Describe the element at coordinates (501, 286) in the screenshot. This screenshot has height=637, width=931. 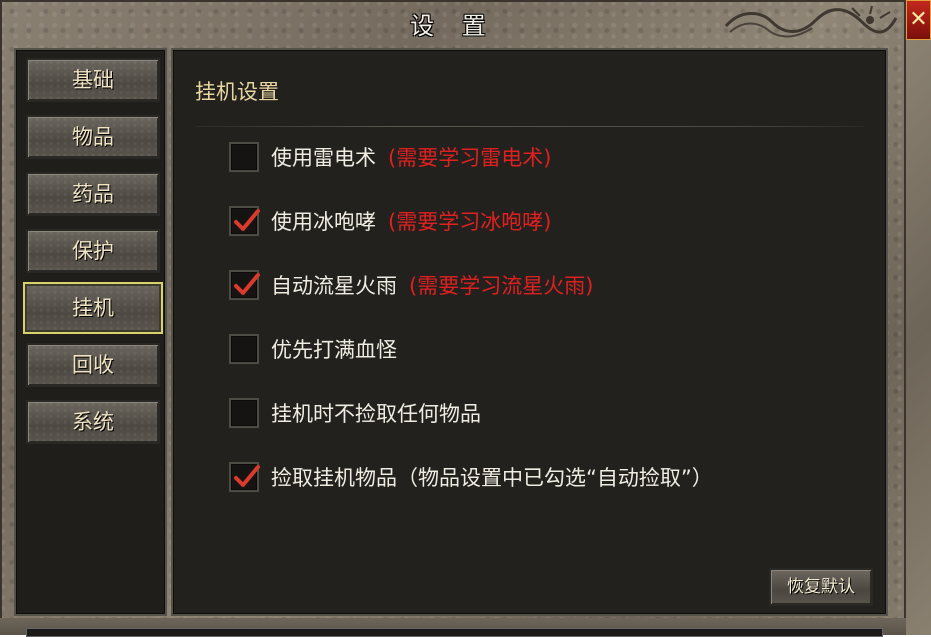
I see `option-requirement: (需要学习流星火雨)` at that location.